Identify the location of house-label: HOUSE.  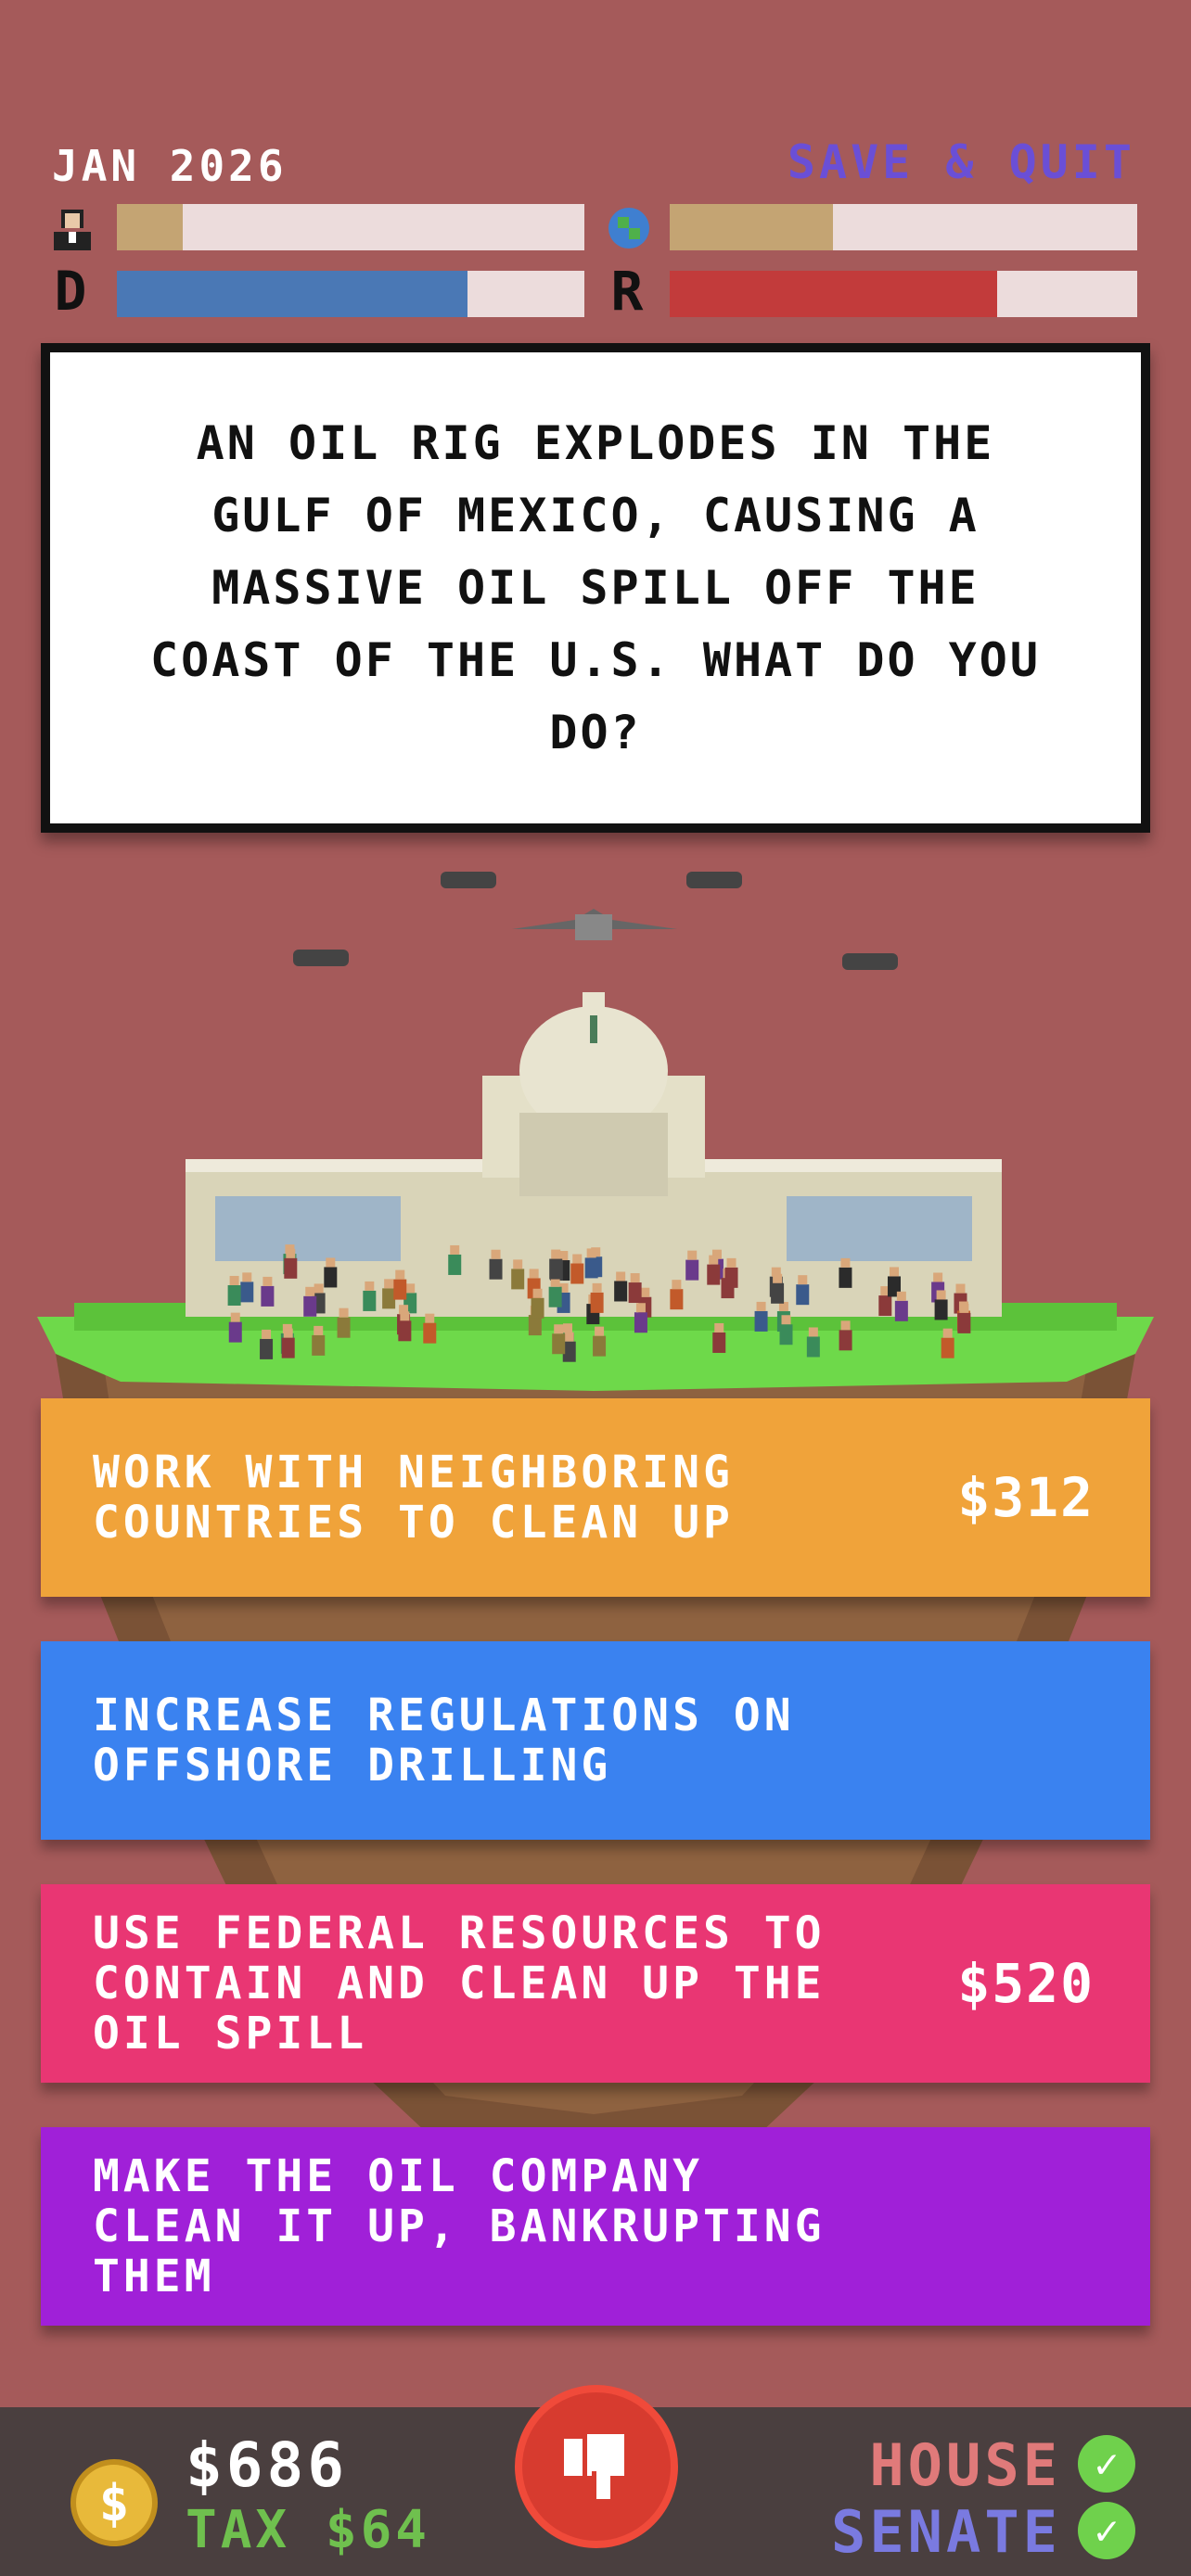
(965, 2465).